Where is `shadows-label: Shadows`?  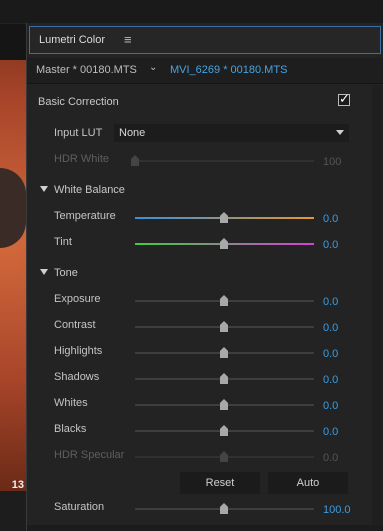 shadows-label: Shadows is located at coordinates (77, 377).